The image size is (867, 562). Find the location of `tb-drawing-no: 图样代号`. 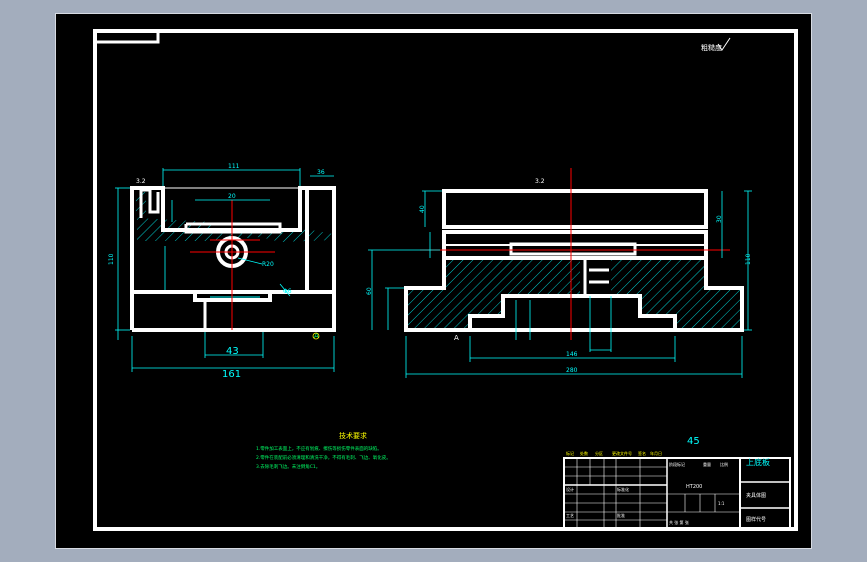

tb-drawing-no: 图样代号 is located at coordinates (756, 519).